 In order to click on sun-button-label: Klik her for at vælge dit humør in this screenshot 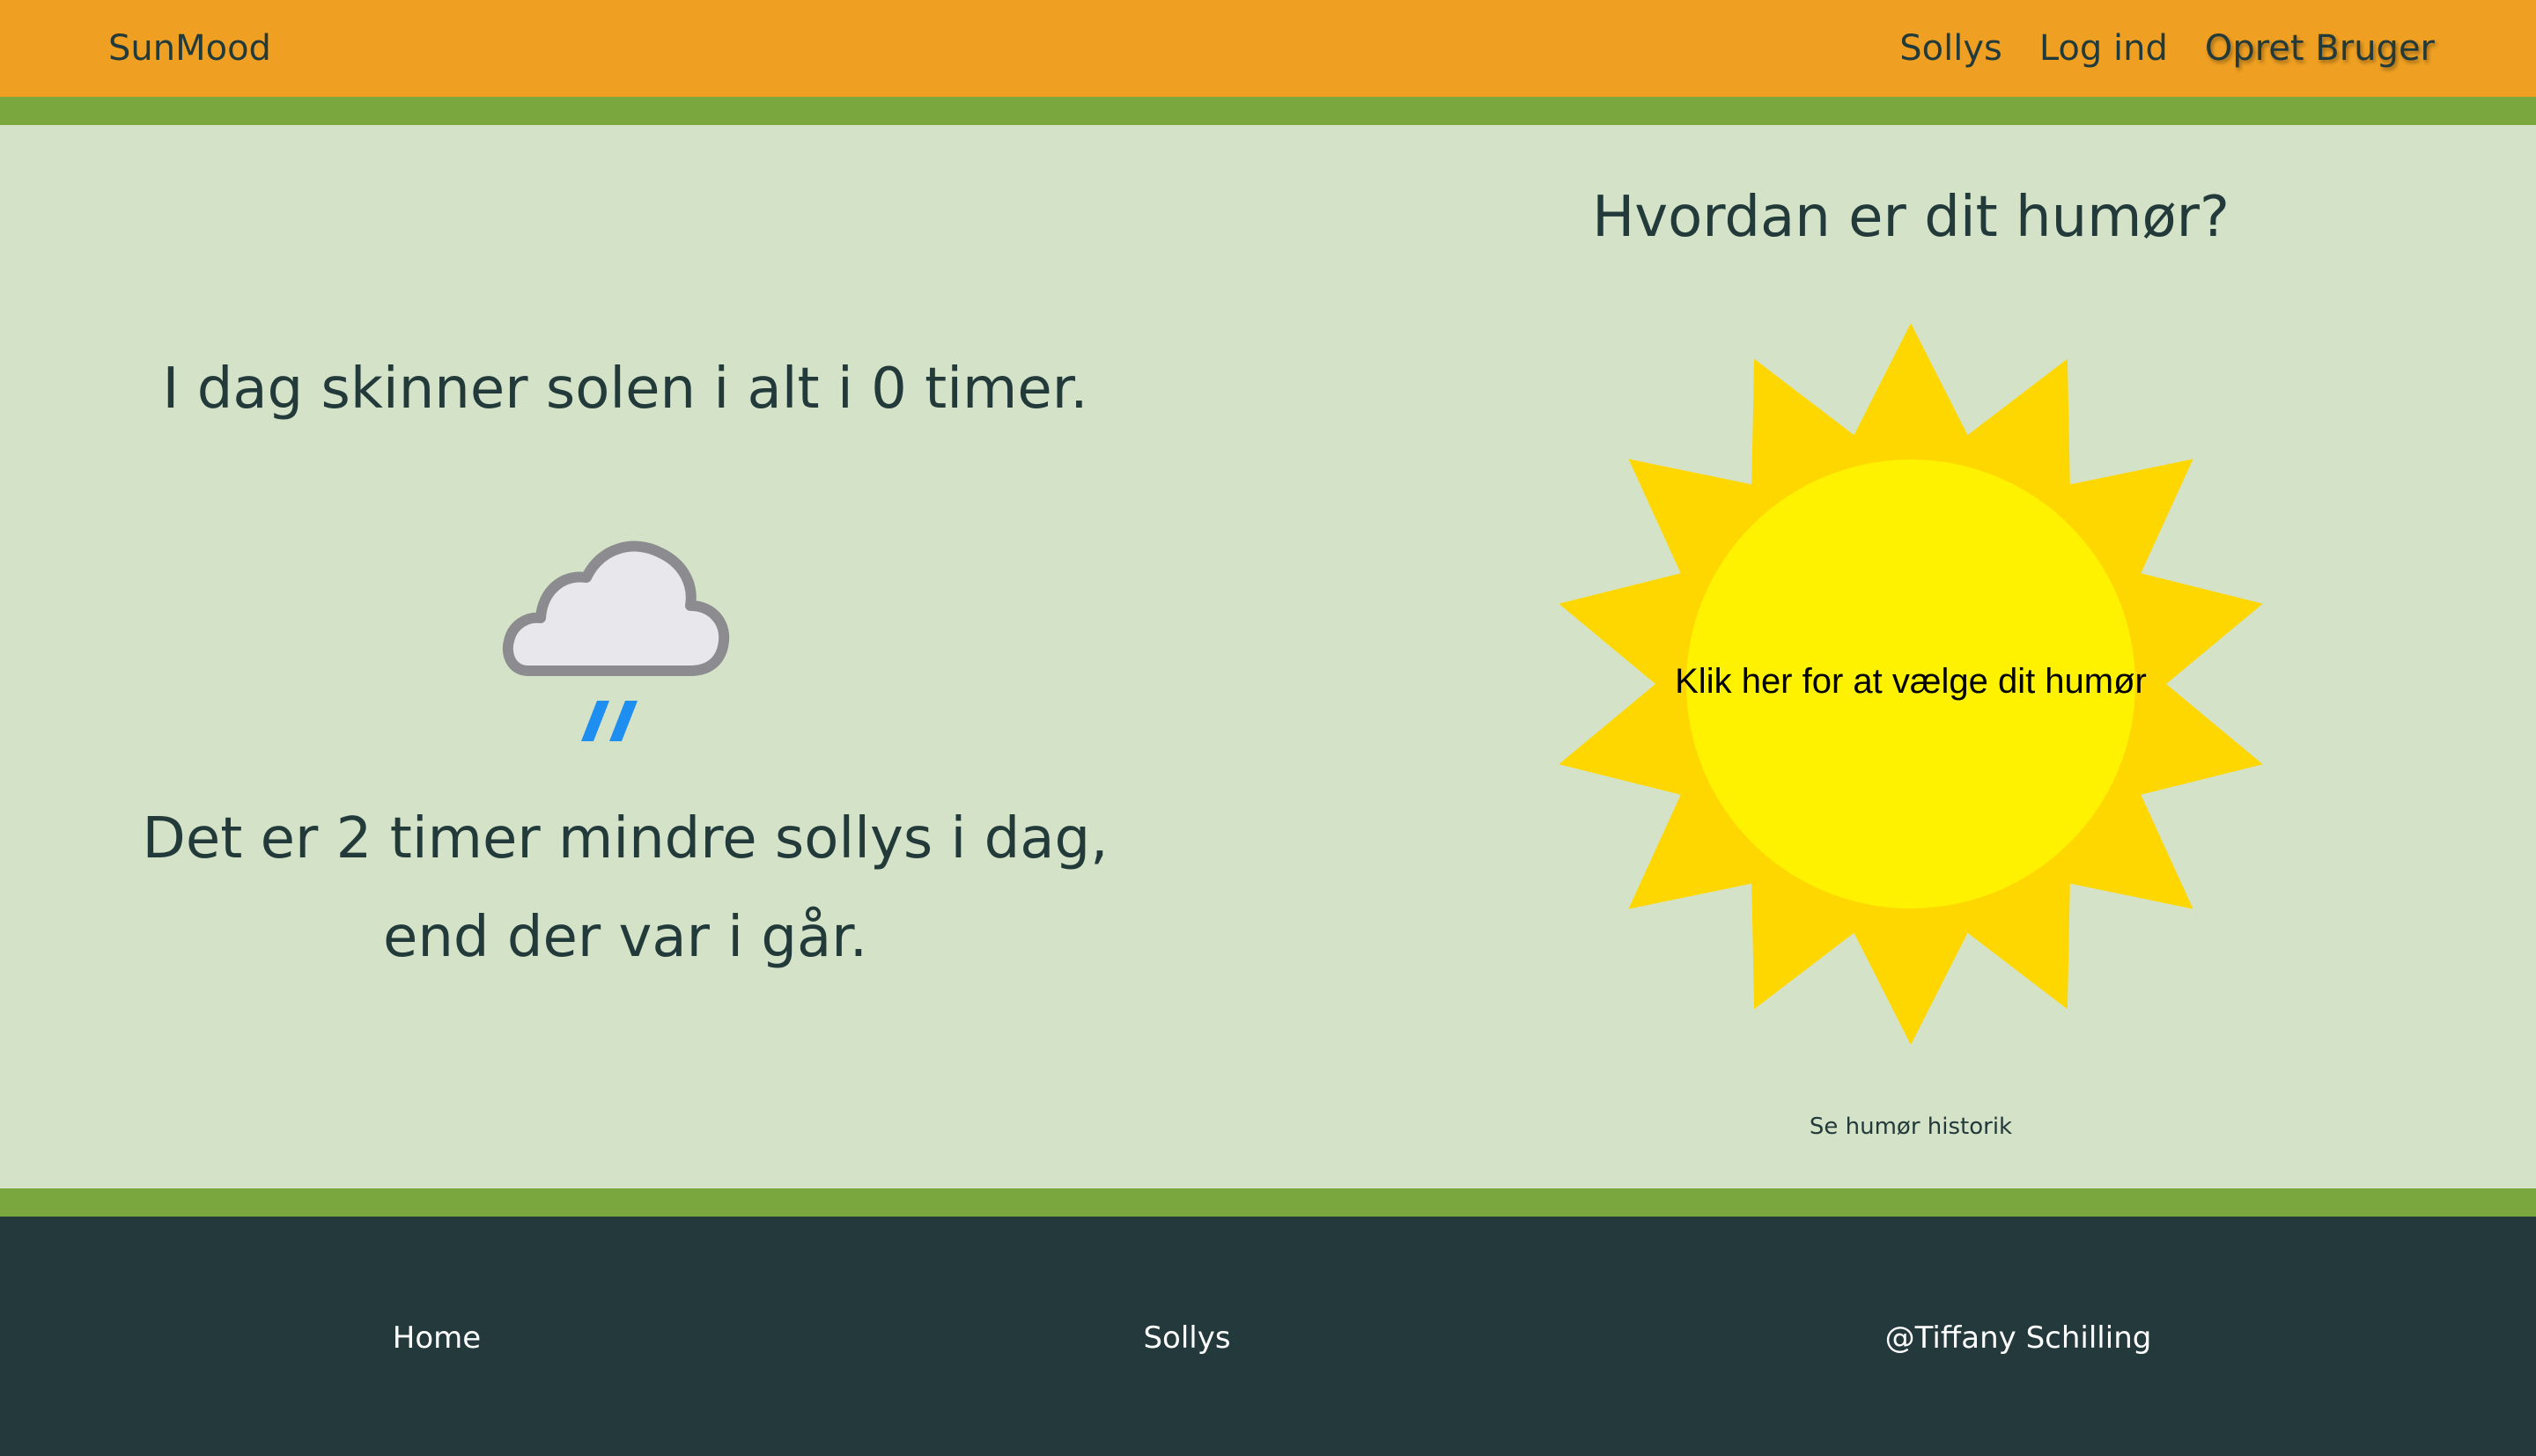, I will do `click(1911, 681)`.